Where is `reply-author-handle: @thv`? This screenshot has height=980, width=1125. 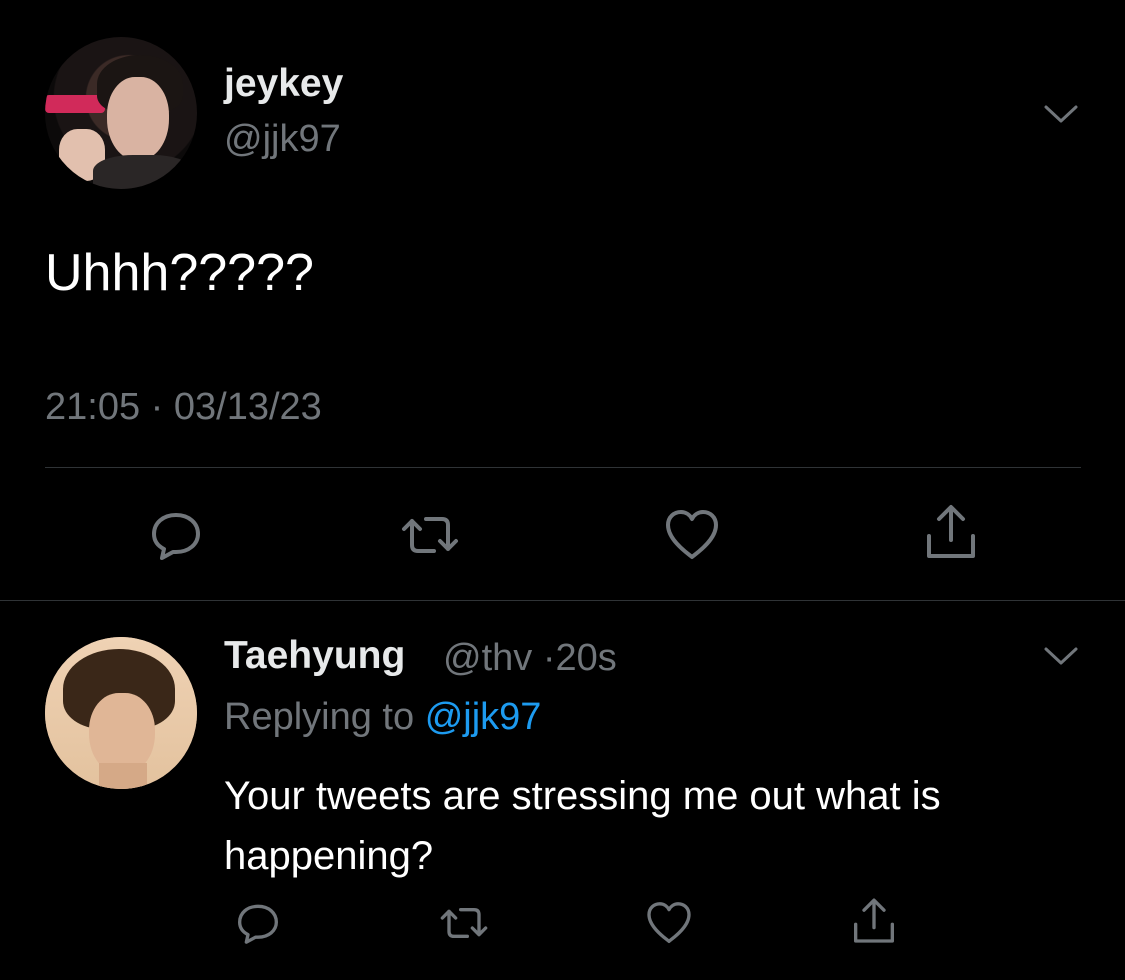 reply-author-handle: @thv is located at coordinates (487, 658).